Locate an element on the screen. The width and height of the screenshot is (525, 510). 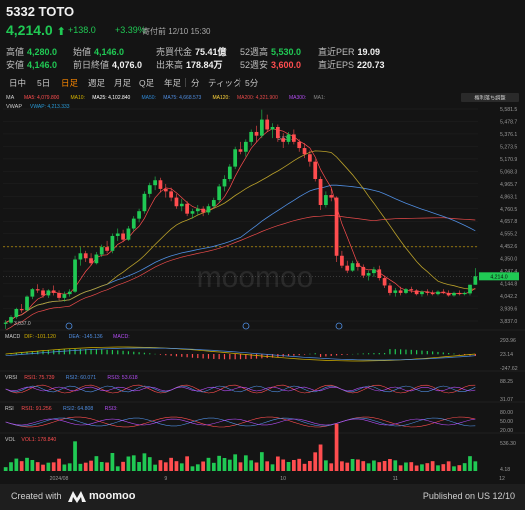
tab-tick: ティック is located at coordinates (225, 83).